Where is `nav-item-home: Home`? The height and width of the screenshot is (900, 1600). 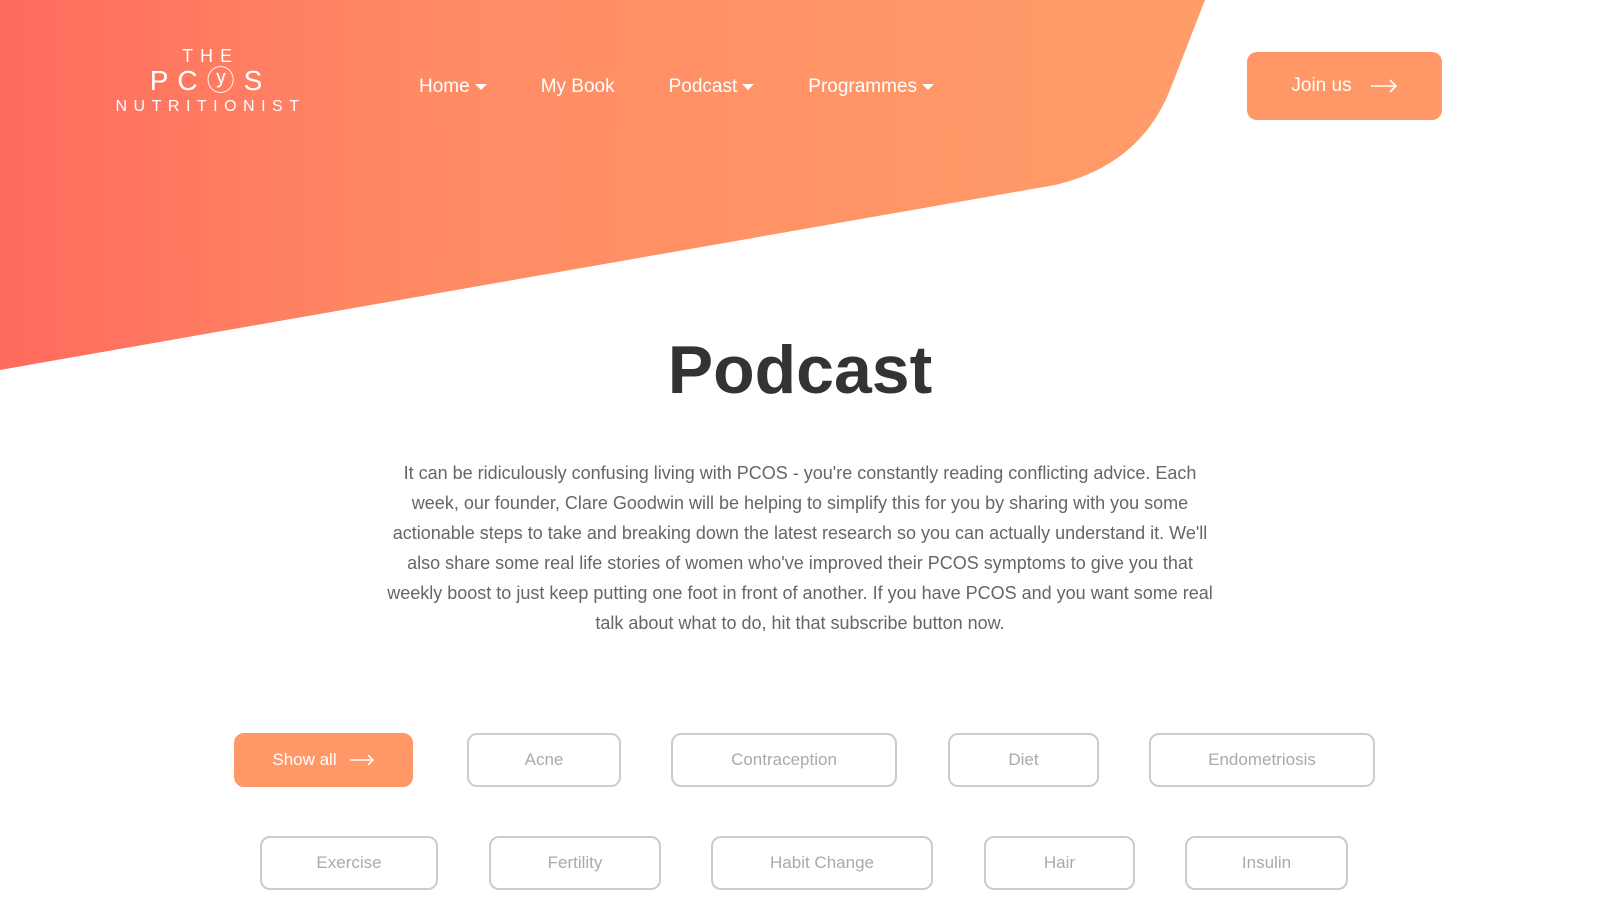
nav-item-home: Home is located at coordinates (453, 87).